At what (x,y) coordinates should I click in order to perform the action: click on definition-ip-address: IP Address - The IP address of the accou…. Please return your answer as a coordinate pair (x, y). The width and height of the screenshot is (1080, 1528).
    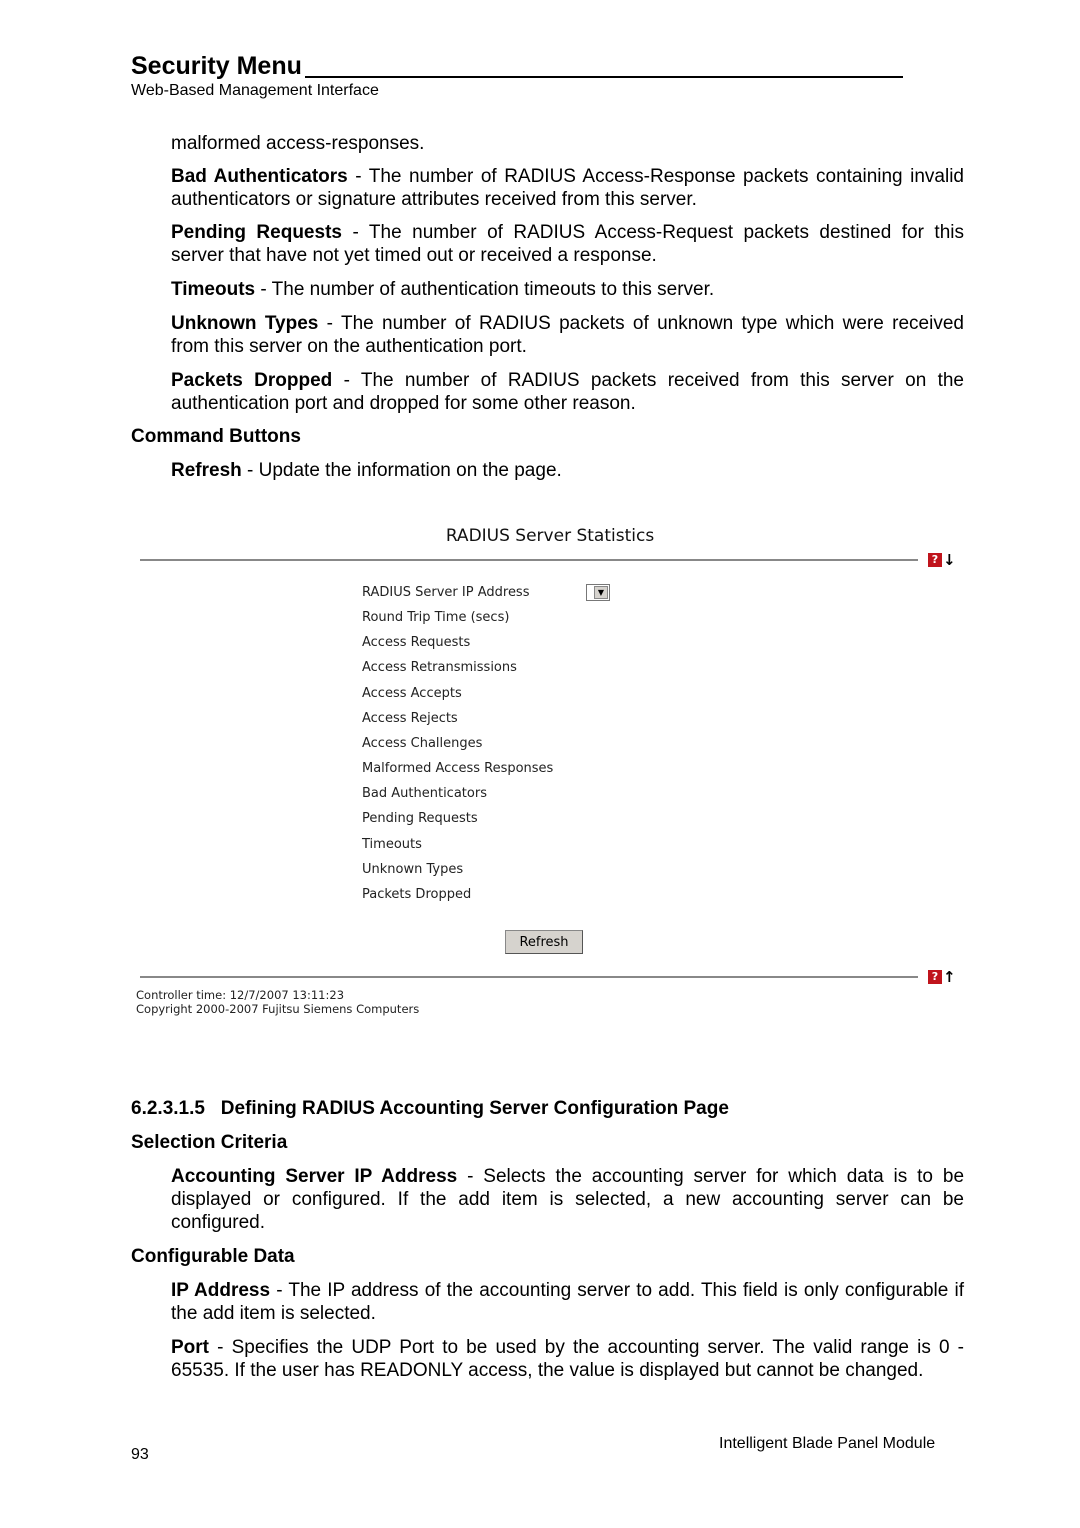
    Looking at the image, I should click on (567, 1302).